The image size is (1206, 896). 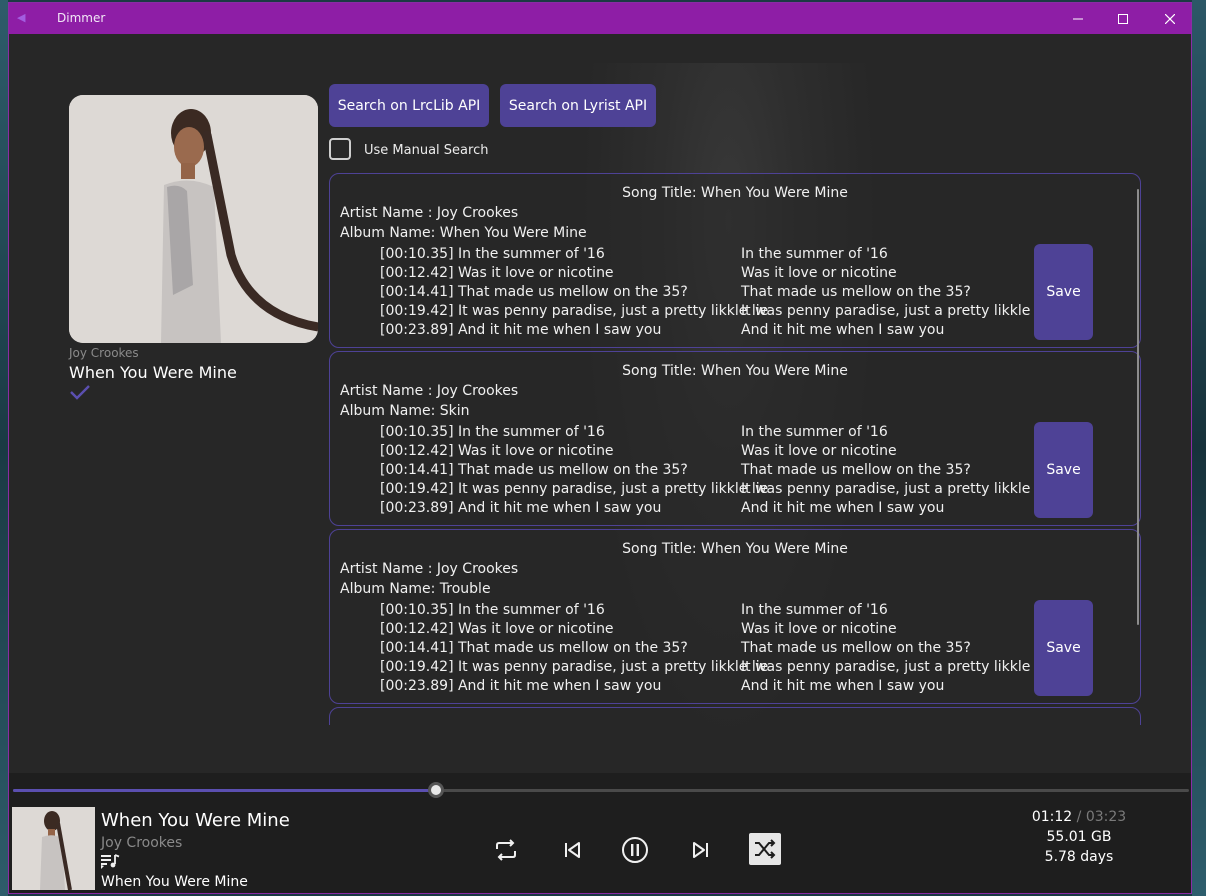 I want to click on next-button, so click(x=701, y=850).